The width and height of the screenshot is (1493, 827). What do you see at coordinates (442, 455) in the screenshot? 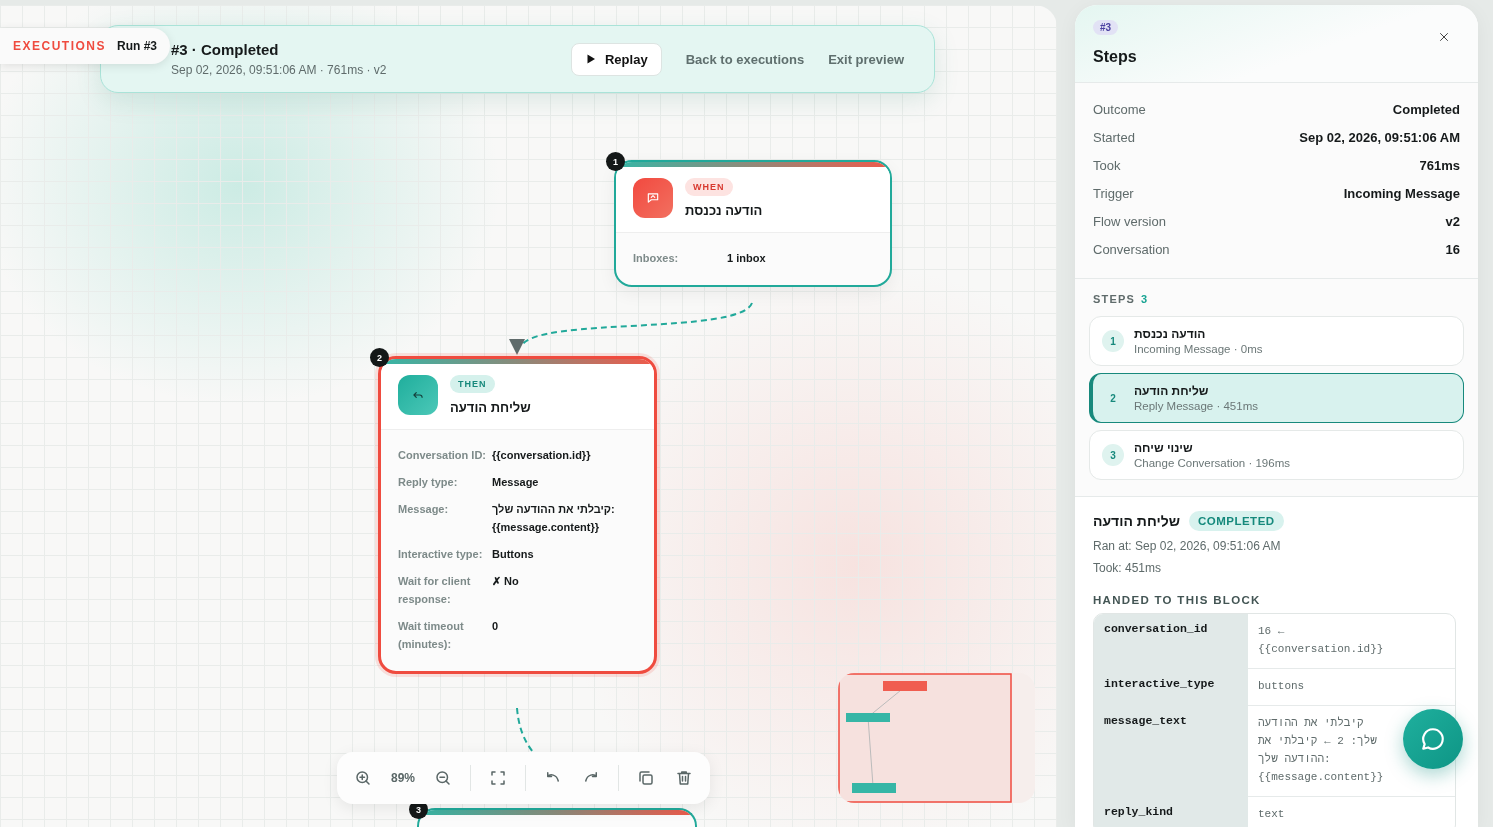
I see `field-label: Conversation ID:` at bounding box center [442, 455].